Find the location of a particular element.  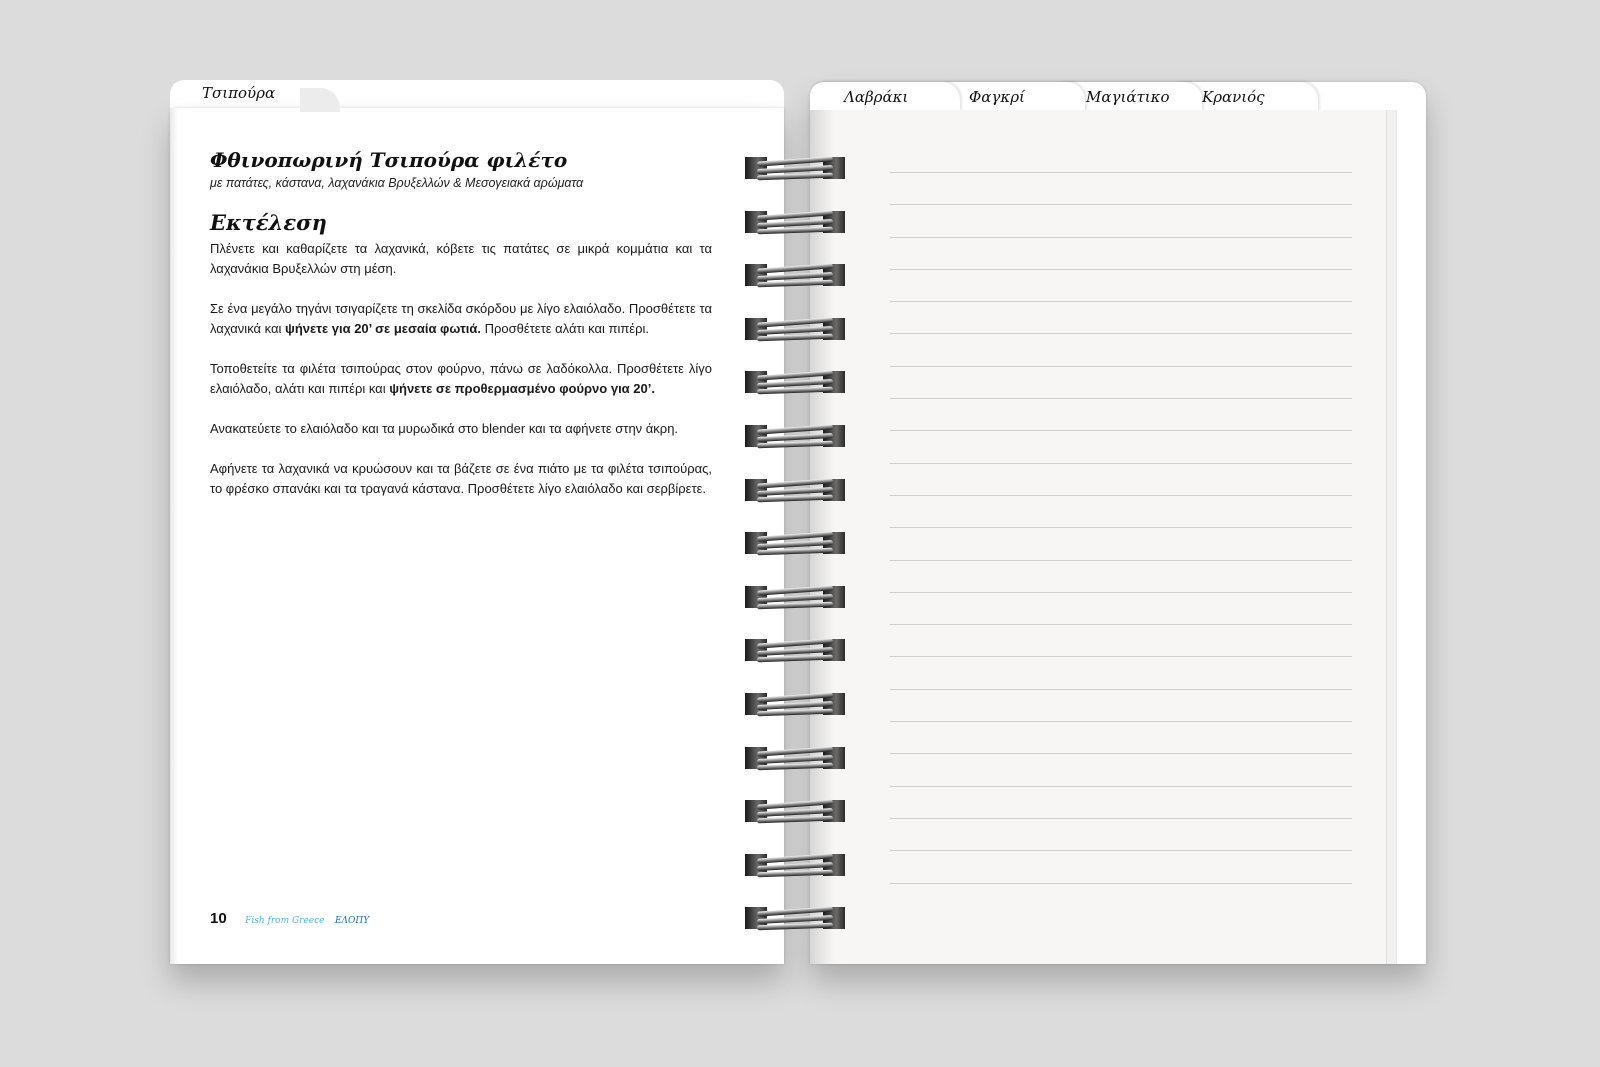

tab-lavraki: Λαβράκι is located at coordinates (885, 97).